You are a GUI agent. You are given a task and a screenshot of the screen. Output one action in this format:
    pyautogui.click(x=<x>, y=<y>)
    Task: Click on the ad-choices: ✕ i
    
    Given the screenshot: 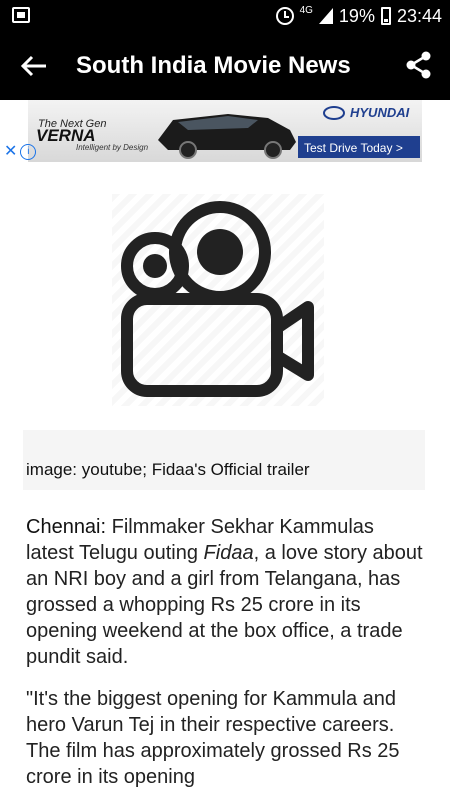 What is the action you would take?
    pyautogui.click(x=20, y=152)
    